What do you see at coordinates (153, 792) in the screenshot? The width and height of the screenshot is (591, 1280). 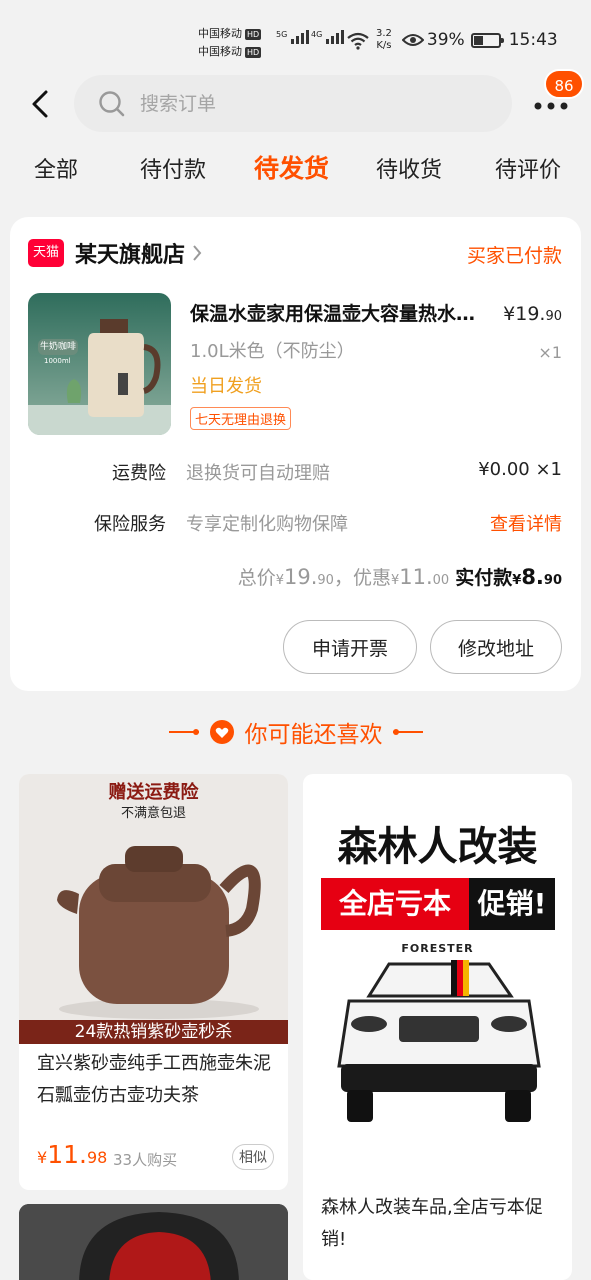 I see `banner-free-shipping: 赠送运费险` at bounding box center [153, 792].